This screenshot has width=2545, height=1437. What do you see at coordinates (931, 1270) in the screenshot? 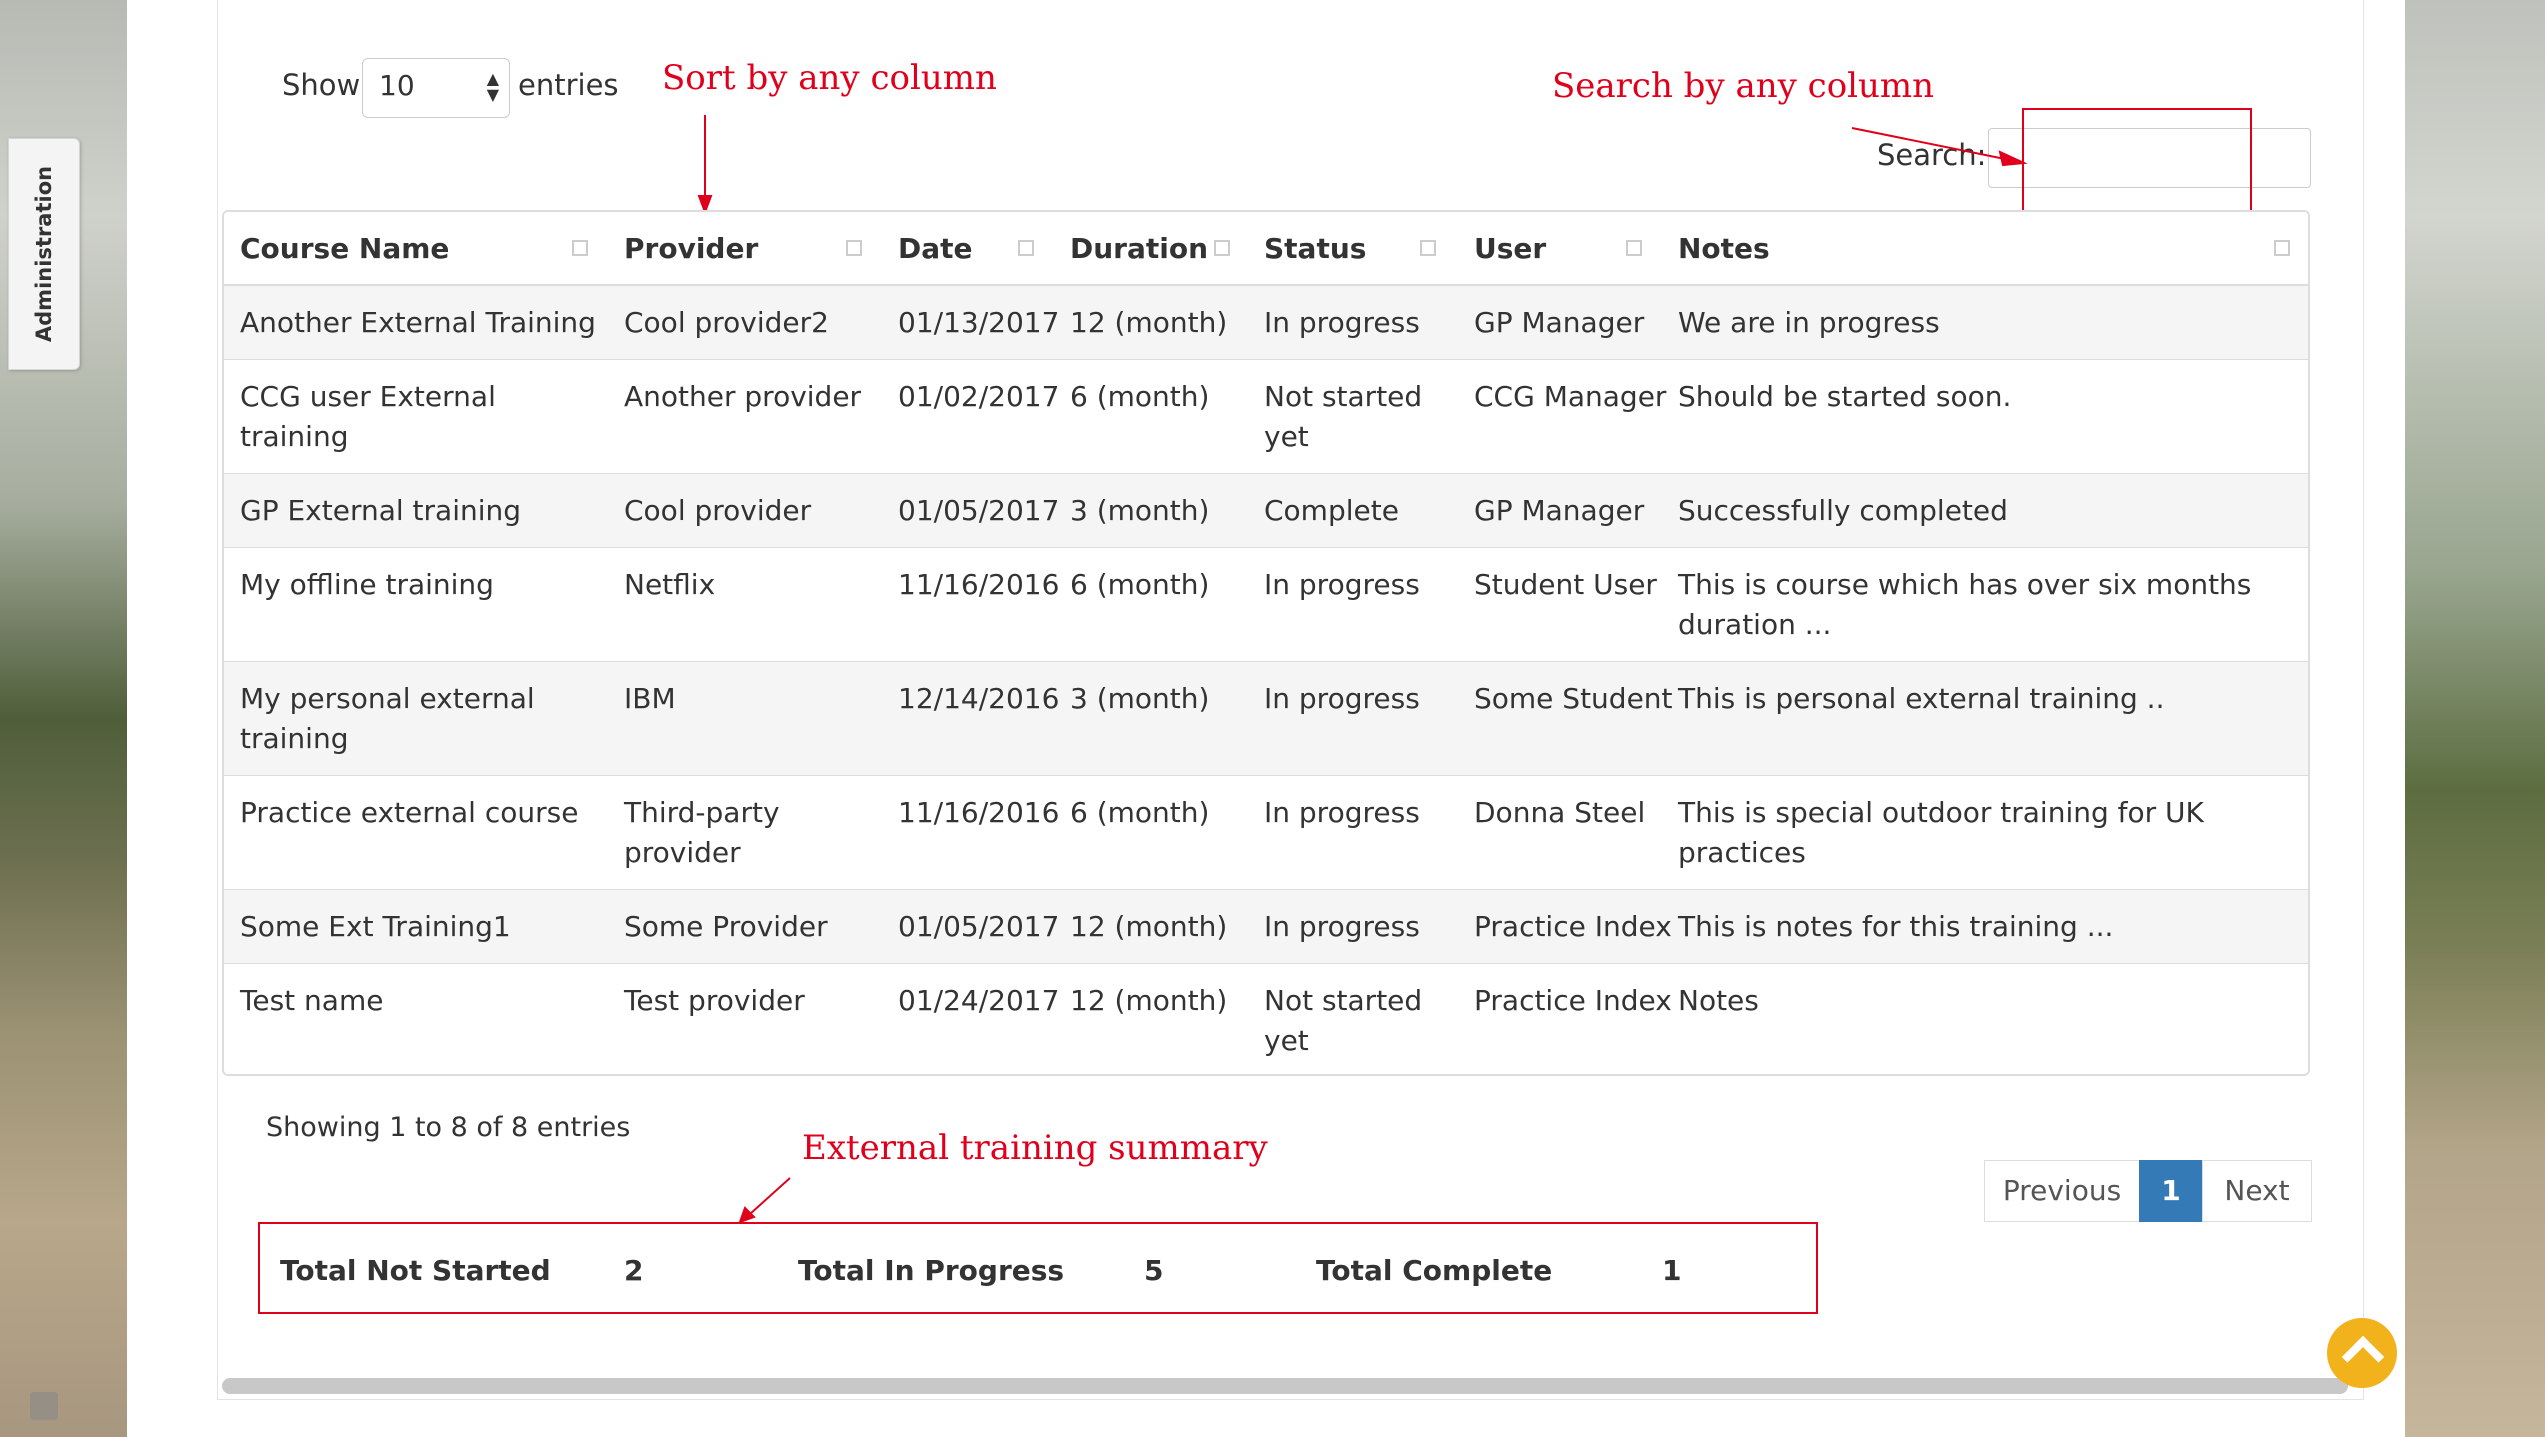
I see `total-in-progress-label: Total In Progress` at bounding box center [931, 1270].